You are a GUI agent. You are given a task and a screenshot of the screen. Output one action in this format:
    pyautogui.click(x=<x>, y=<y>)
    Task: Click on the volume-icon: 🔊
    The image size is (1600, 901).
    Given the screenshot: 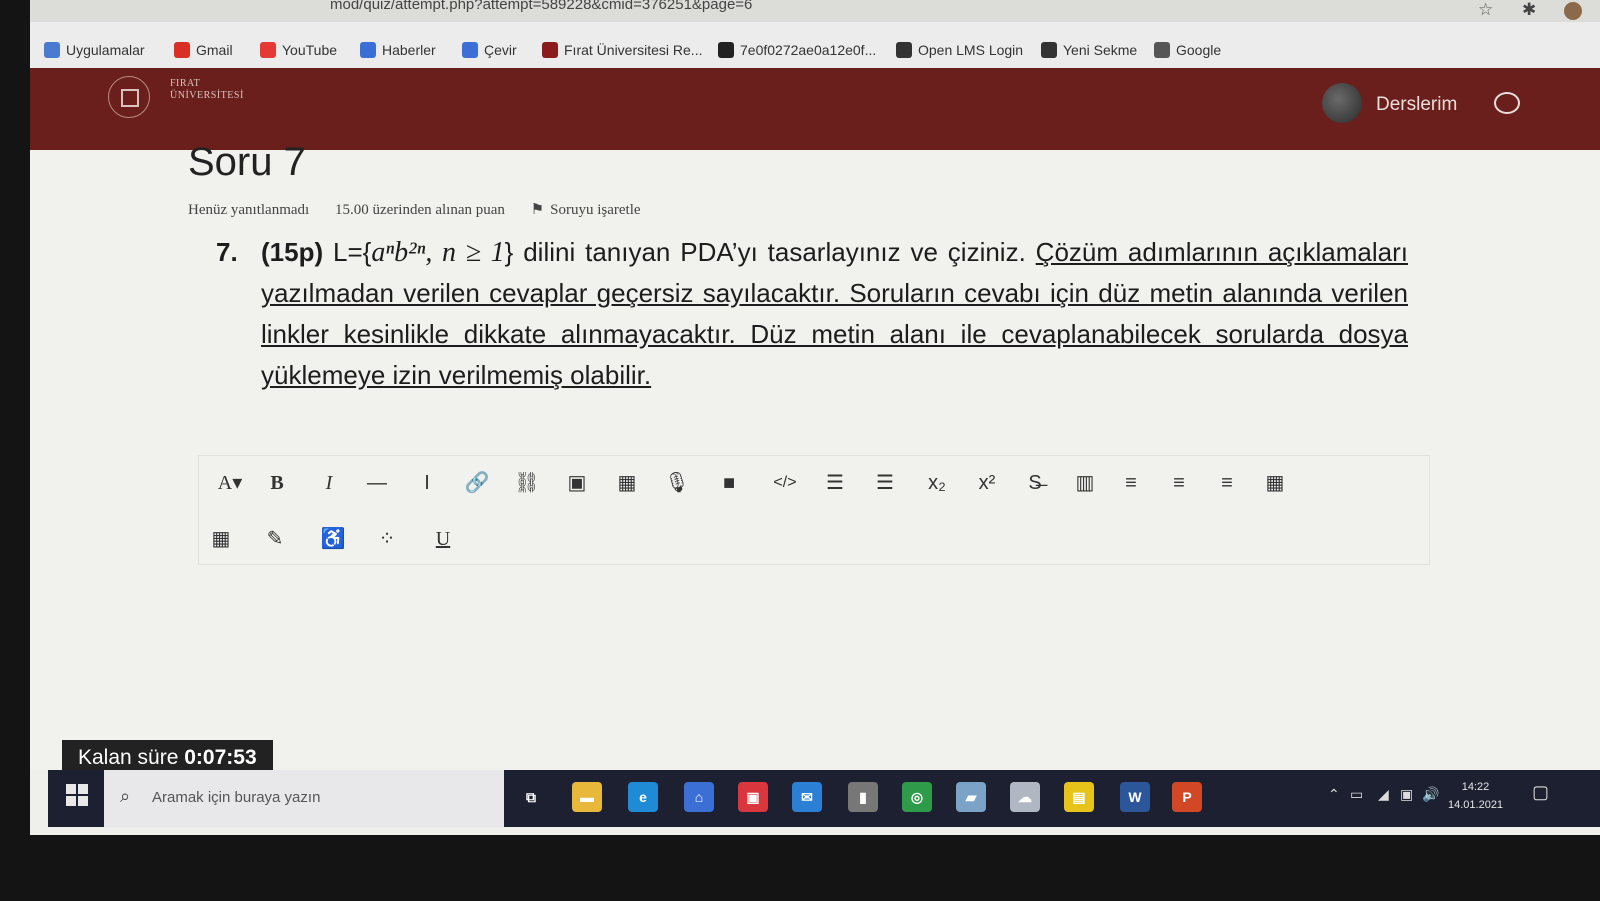 What is the action you would take?
    pyautogui.click(x=1430, y=794)
    